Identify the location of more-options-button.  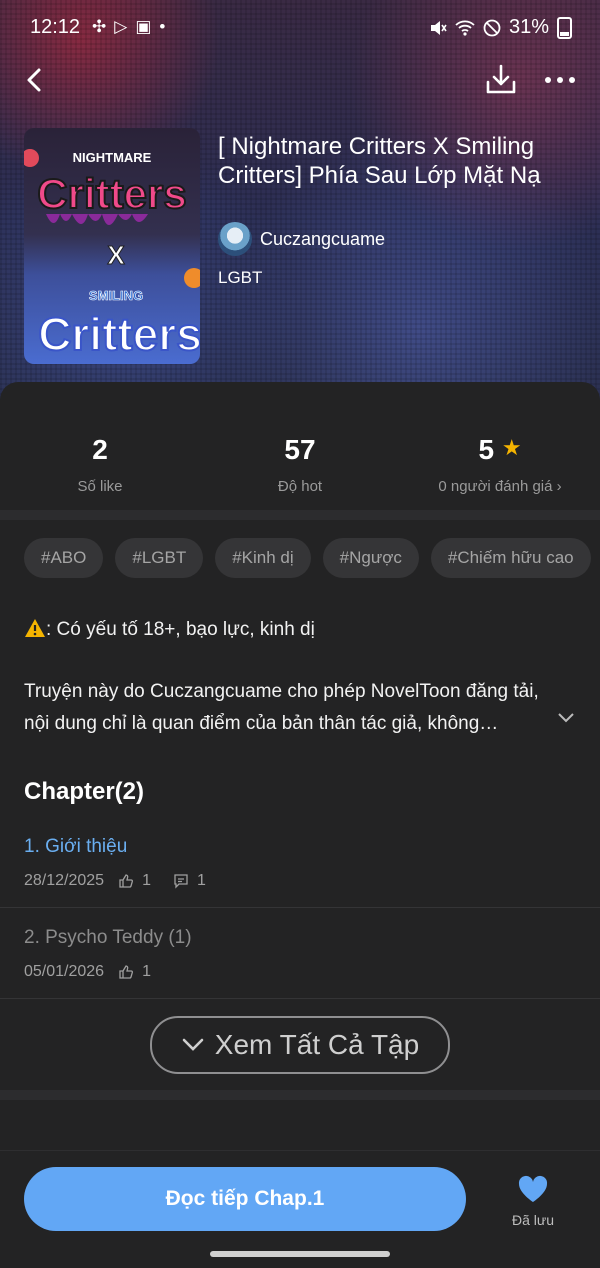
(560, 80).